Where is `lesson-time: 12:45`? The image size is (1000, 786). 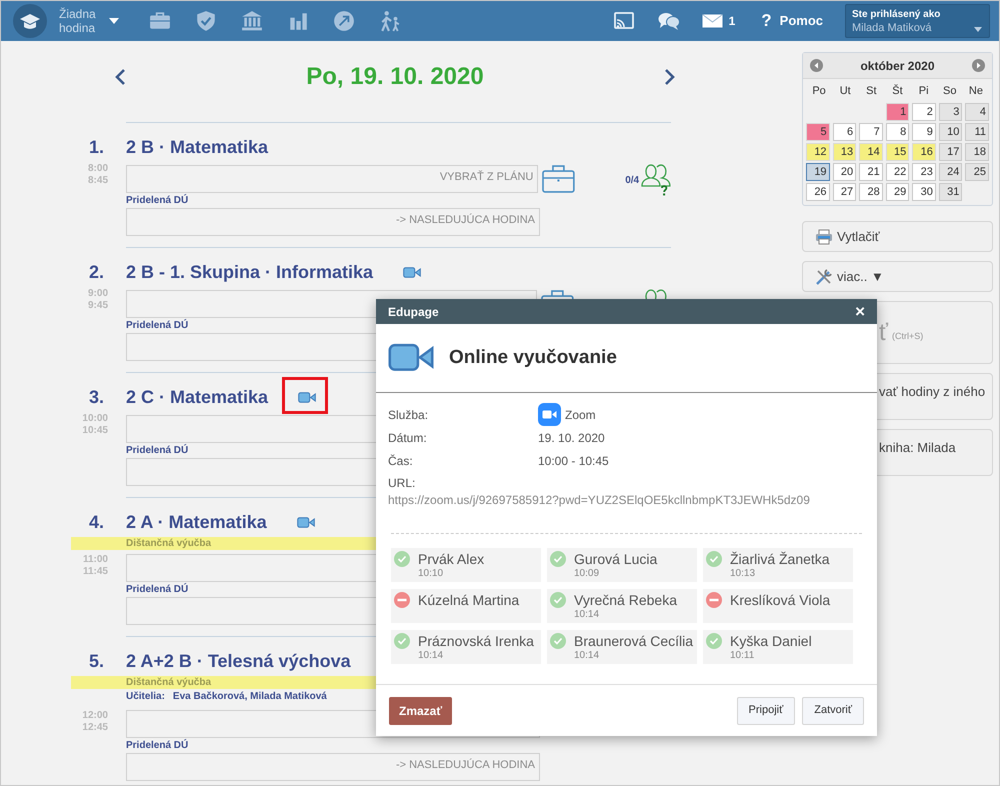
lesson-time: 12:45 is located at coordinates (94, 728).